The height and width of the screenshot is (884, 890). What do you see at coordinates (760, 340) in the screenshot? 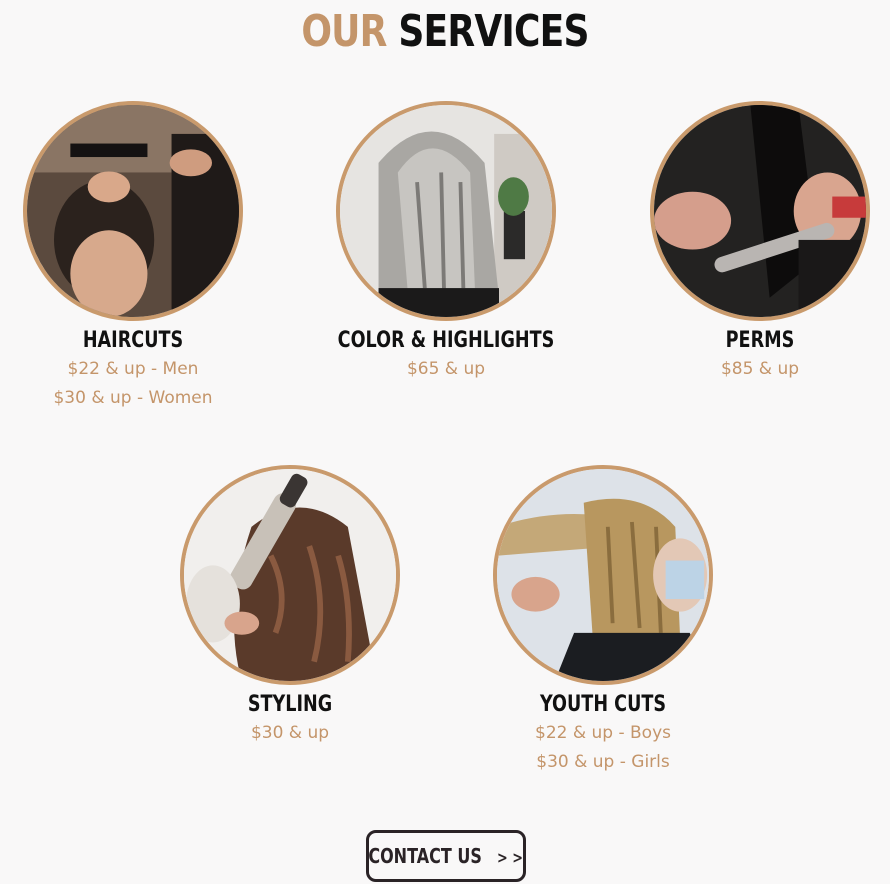
I see `service-name: PERMS` at bounding box center [760, 340].